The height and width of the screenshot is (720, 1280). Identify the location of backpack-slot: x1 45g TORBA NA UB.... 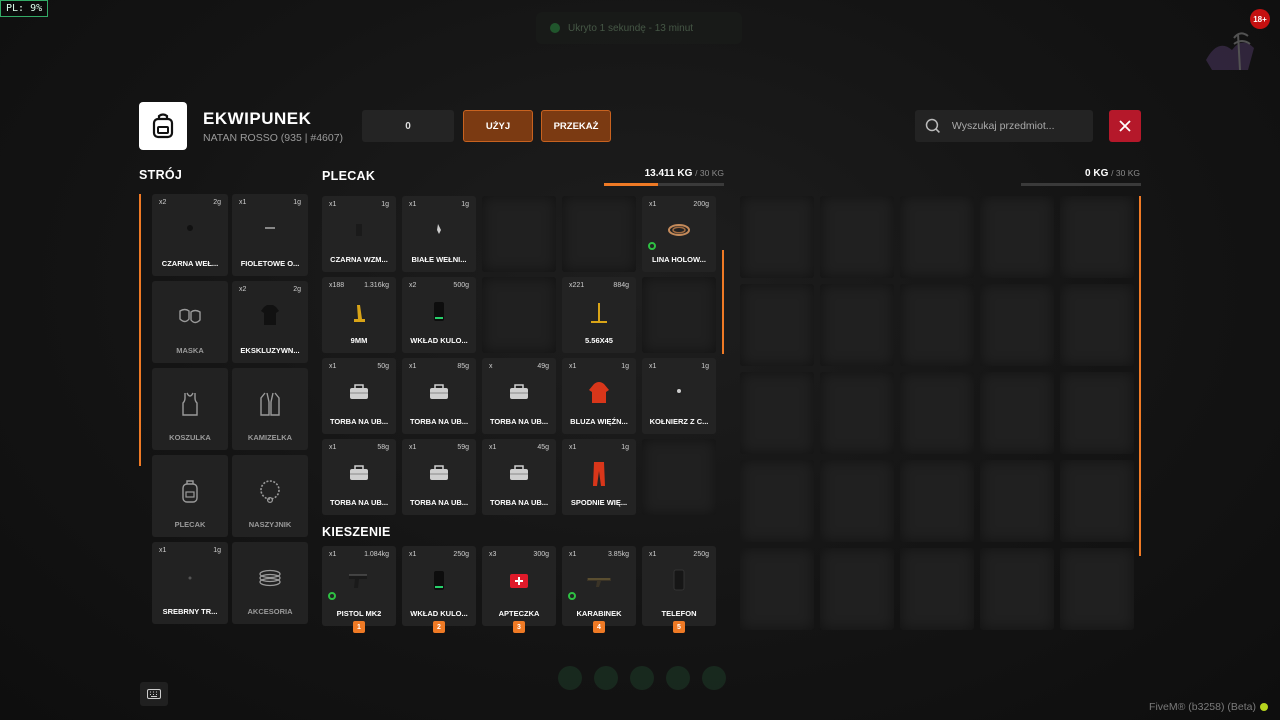
(519, 477).